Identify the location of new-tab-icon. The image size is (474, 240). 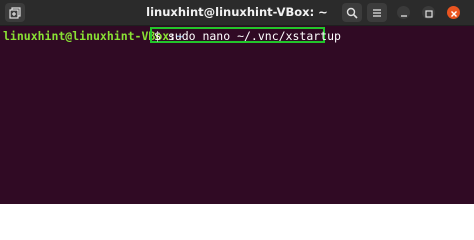
(15, 12).